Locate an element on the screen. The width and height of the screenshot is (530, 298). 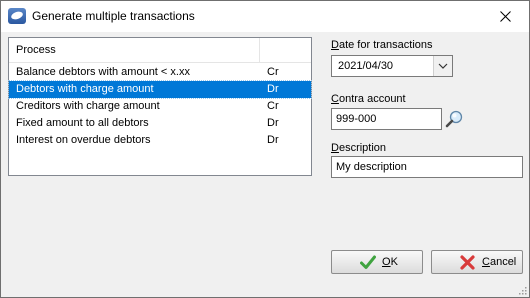
close-icon is located at coordinates (505, 16).